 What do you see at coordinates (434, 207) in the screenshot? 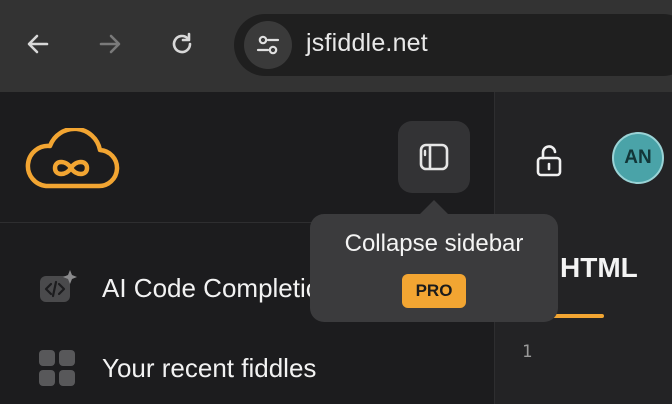
I see `tooltip-arrow` at bounding box center [434, 207].